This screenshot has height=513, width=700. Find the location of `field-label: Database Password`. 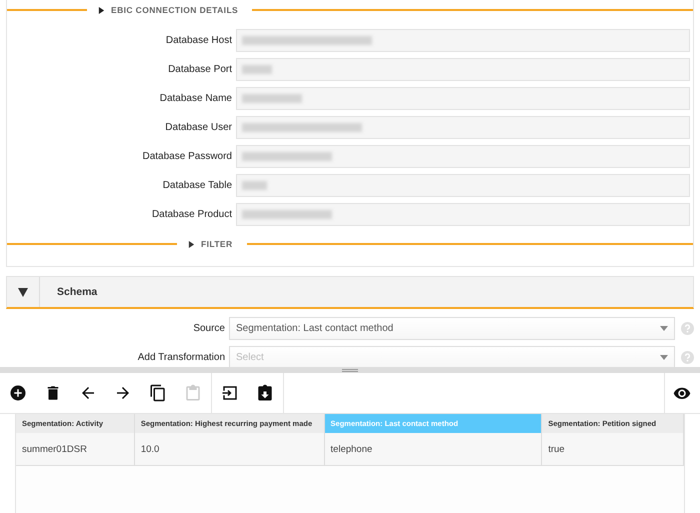

field-label: Database Password is located at coordinates (187, 156).